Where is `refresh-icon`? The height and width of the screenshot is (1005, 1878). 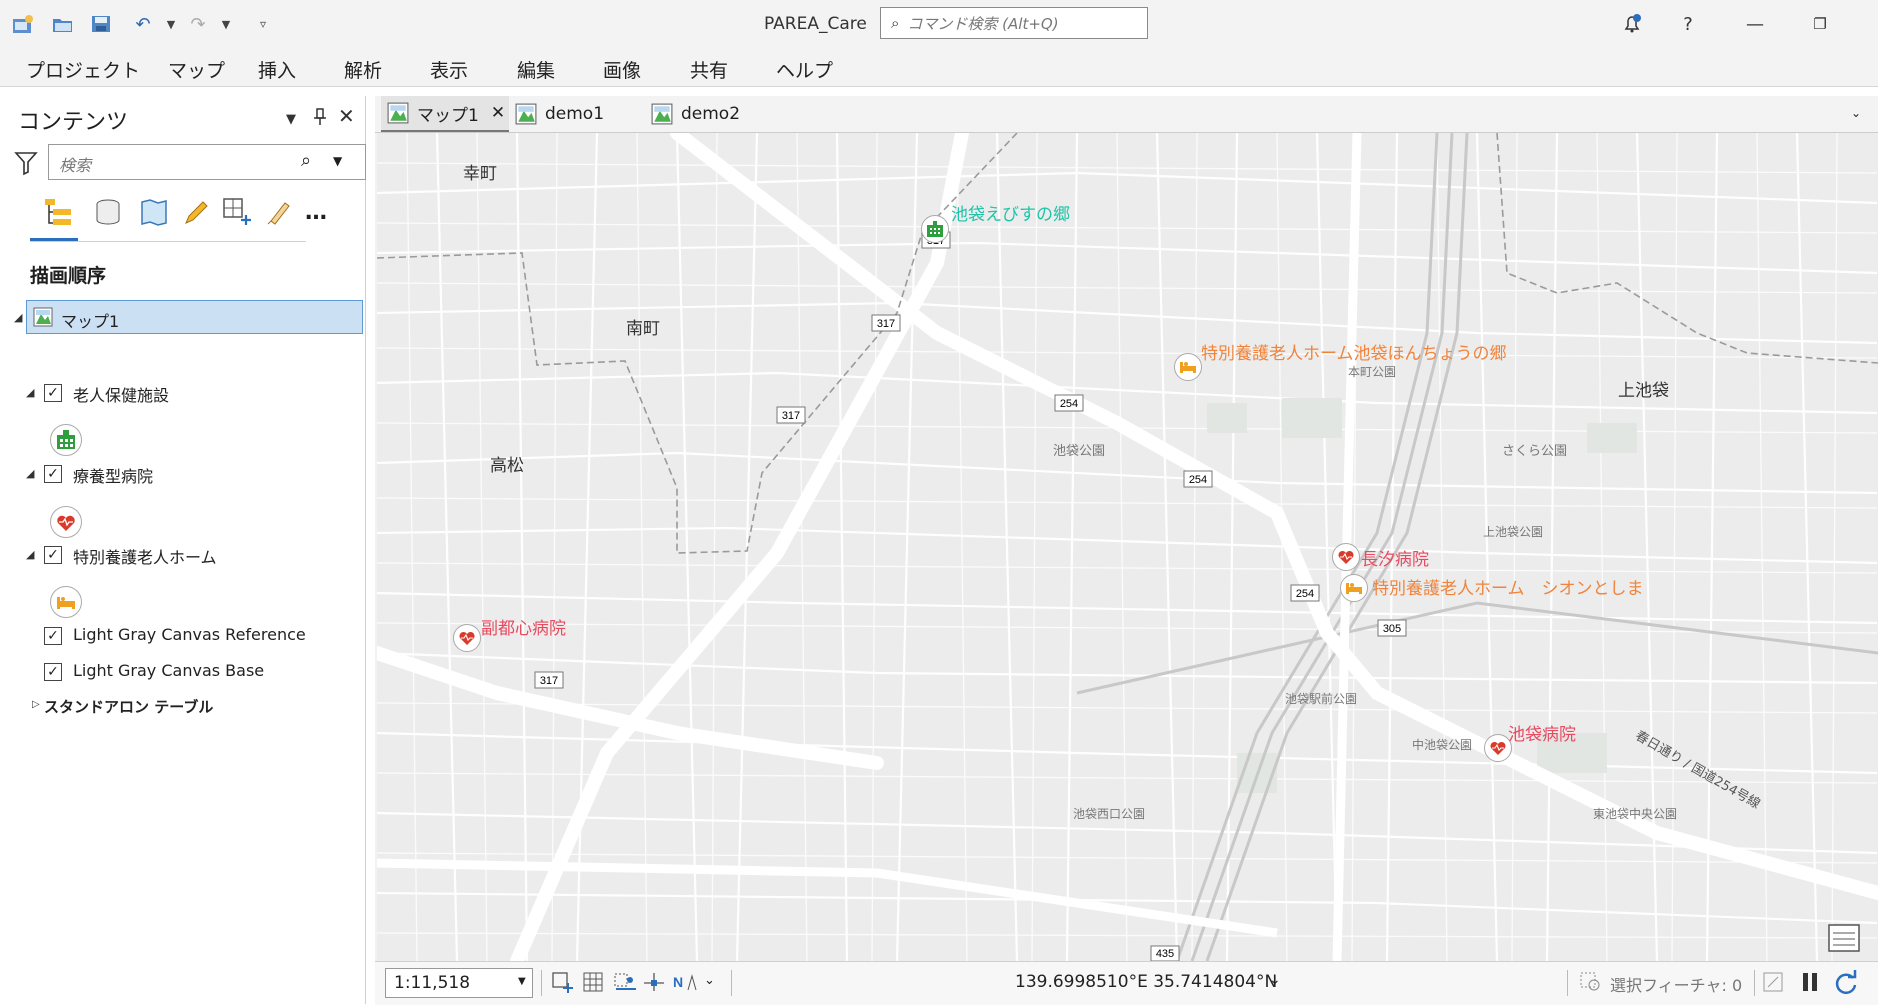
refresh-icon is located at coordinates (1846, 985).